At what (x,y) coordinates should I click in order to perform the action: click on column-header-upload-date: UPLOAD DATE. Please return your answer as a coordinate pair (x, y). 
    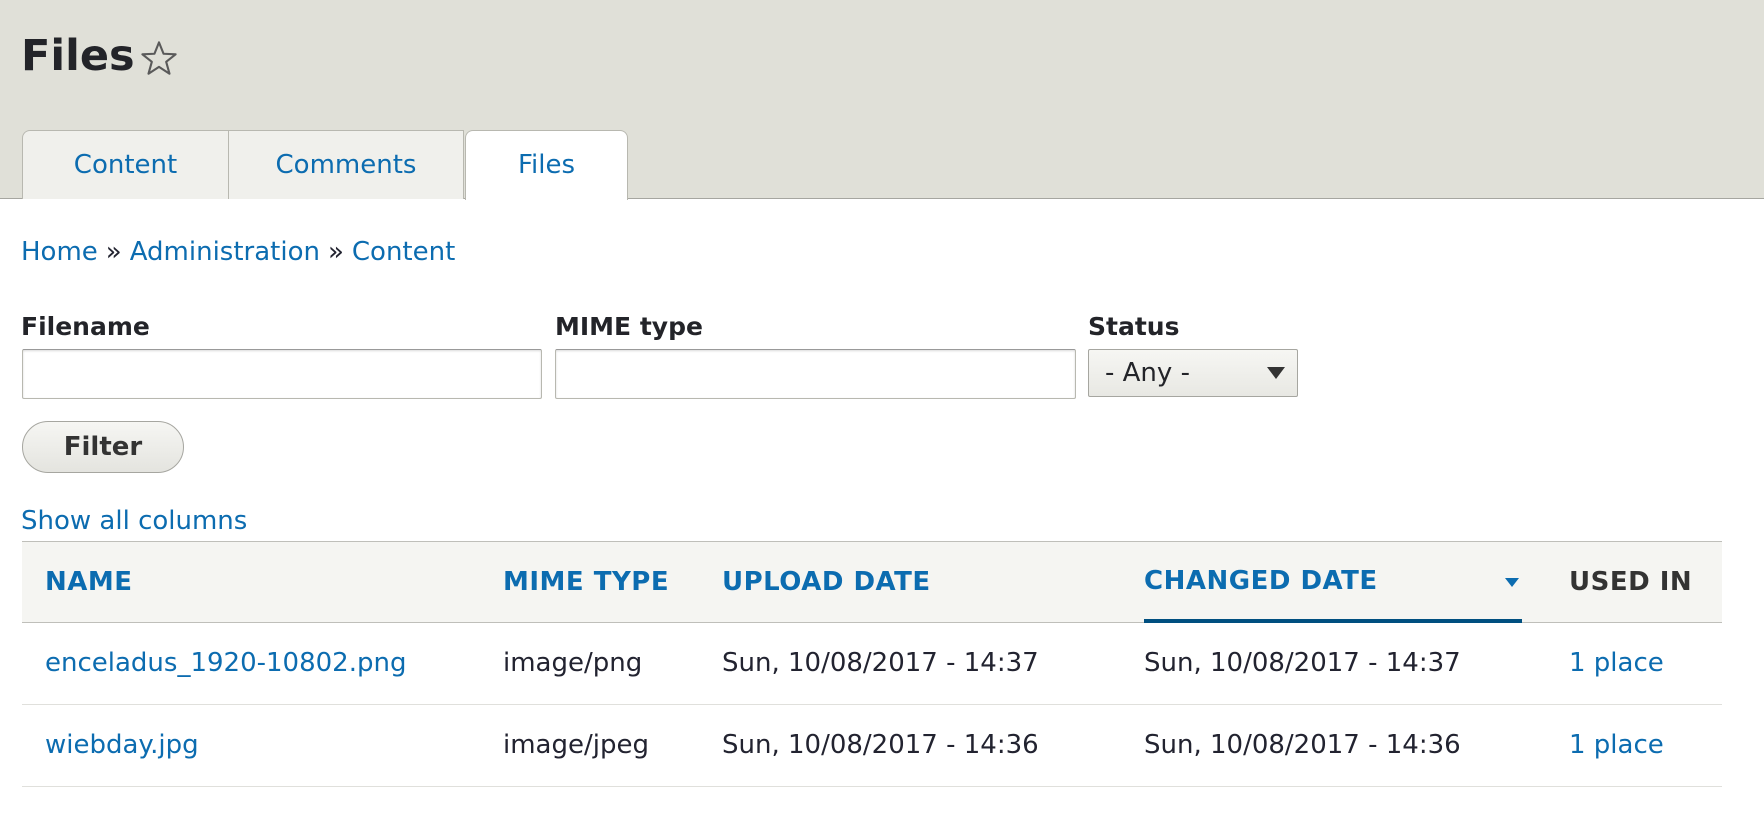
    Looking at the image, I should click on (826, 582).